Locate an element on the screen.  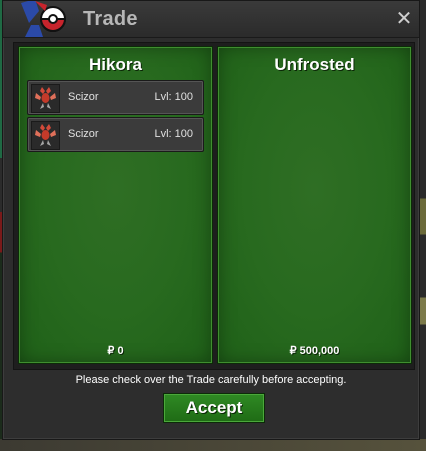
money-offer: ₽ 500,000 is located at coordinates (314, 351).